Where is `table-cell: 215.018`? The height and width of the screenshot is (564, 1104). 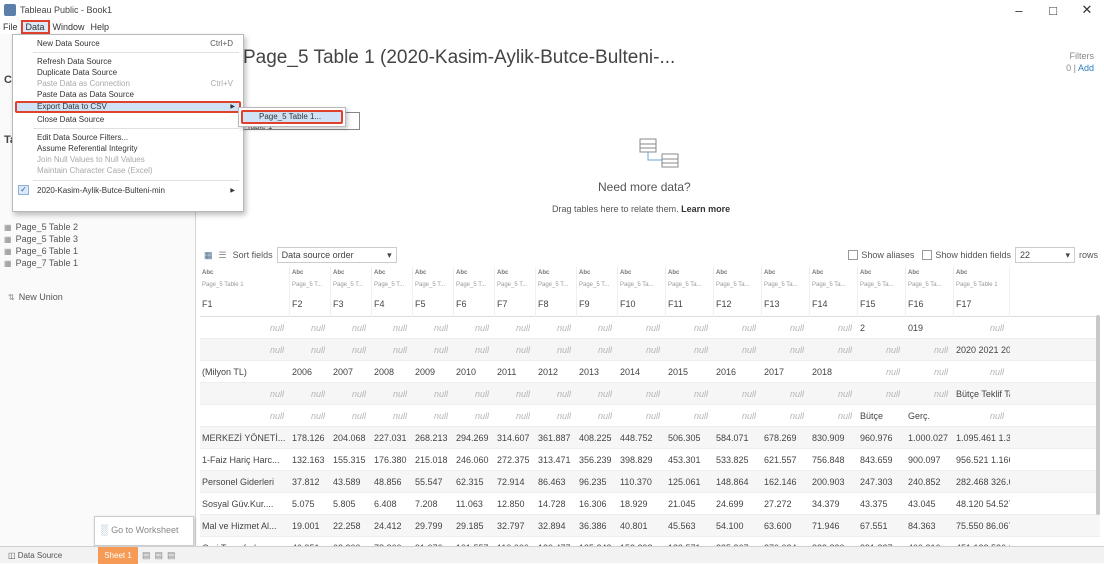 table-cell: 215.018 is located at coordinates (433, 460).